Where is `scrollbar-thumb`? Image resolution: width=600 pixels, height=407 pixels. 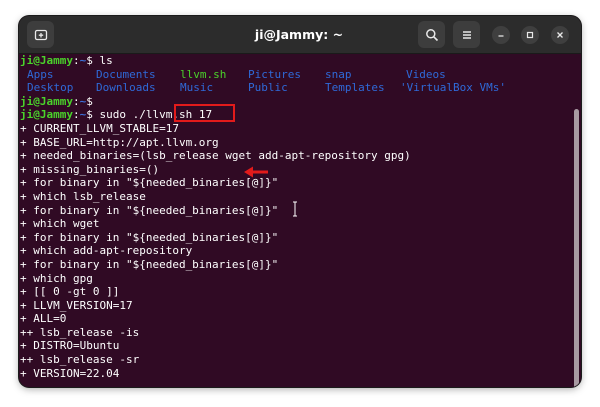
scrollbar-thumb is located at coordinates (576, 248).